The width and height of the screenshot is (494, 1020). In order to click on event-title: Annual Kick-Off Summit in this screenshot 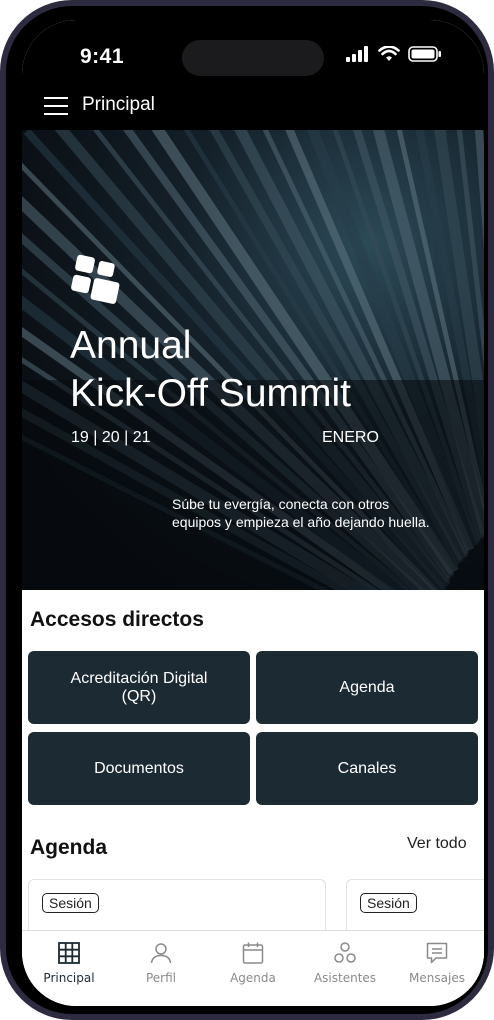, I will do `click(210, 370)`.